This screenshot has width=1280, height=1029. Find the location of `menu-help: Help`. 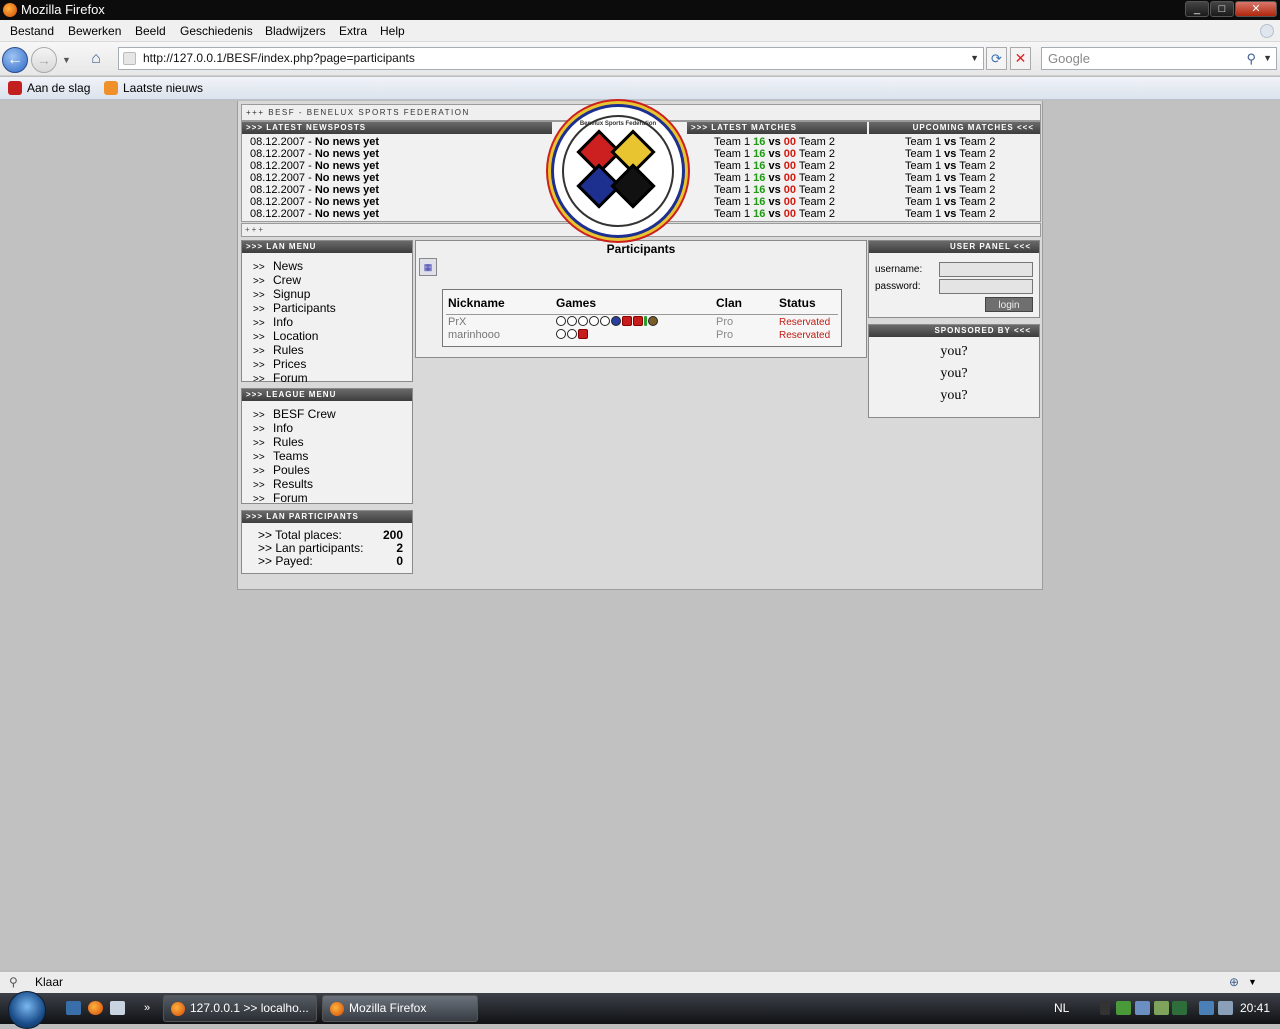

menu-help: Help is located at coordinates (392, 31).